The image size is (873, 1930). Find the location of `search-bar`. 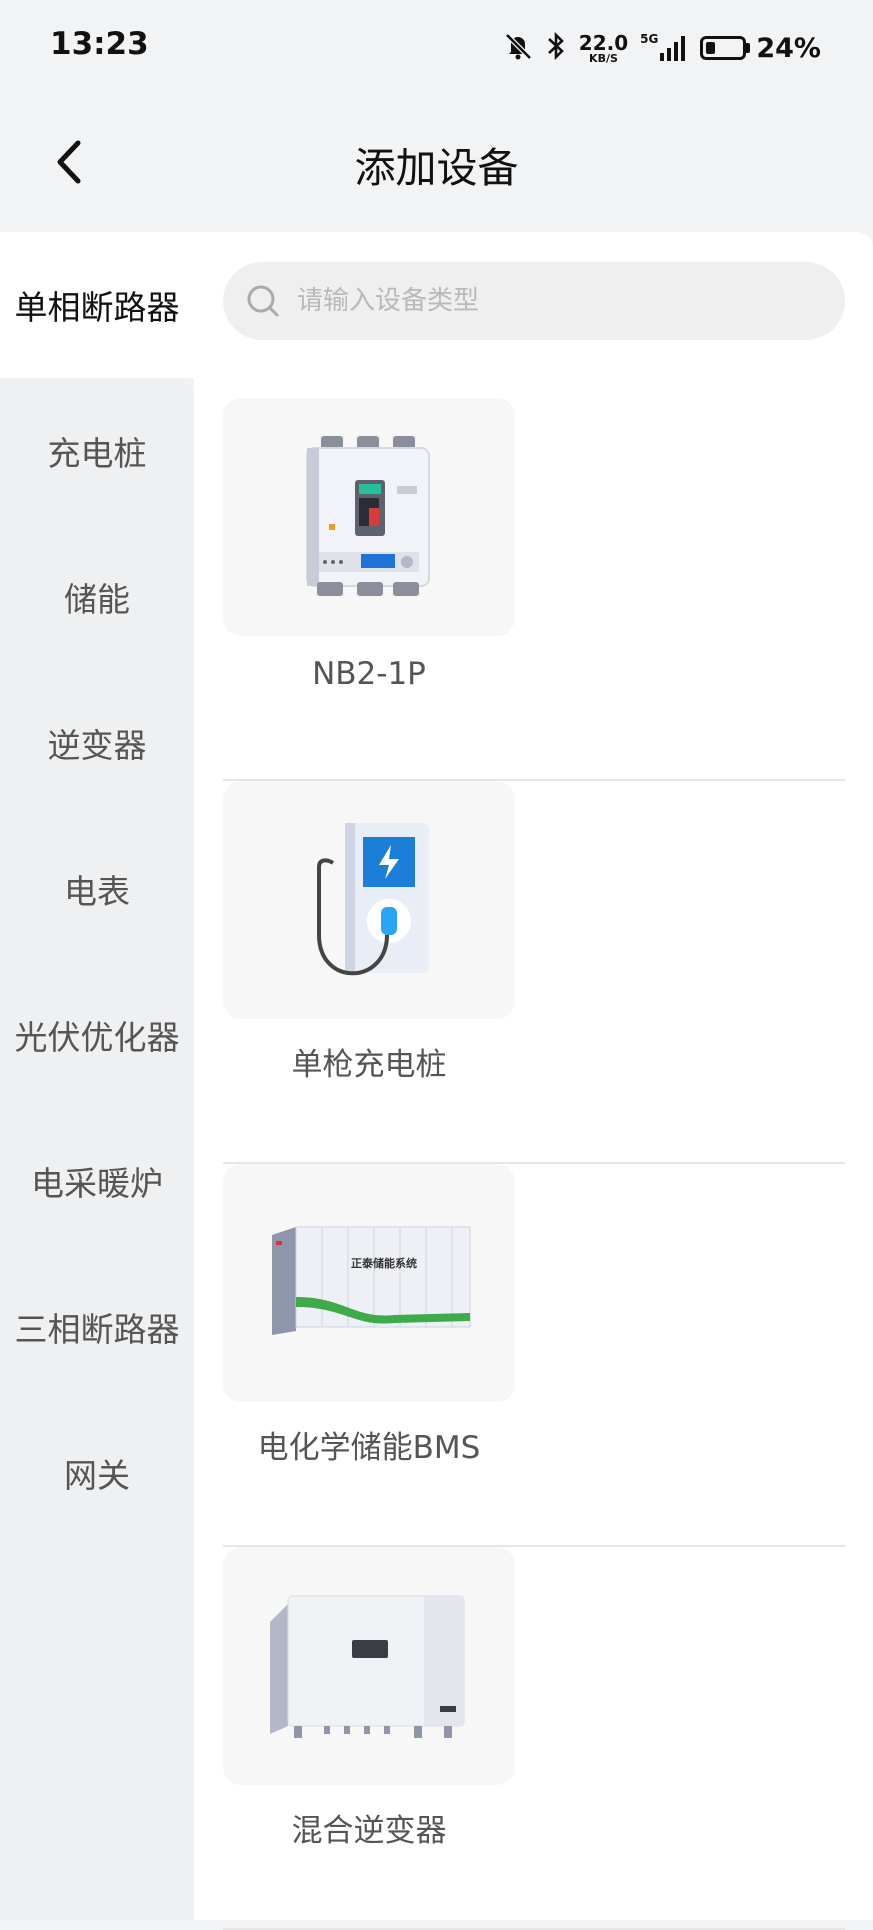

search-bar is located at coordinates (534, 301).